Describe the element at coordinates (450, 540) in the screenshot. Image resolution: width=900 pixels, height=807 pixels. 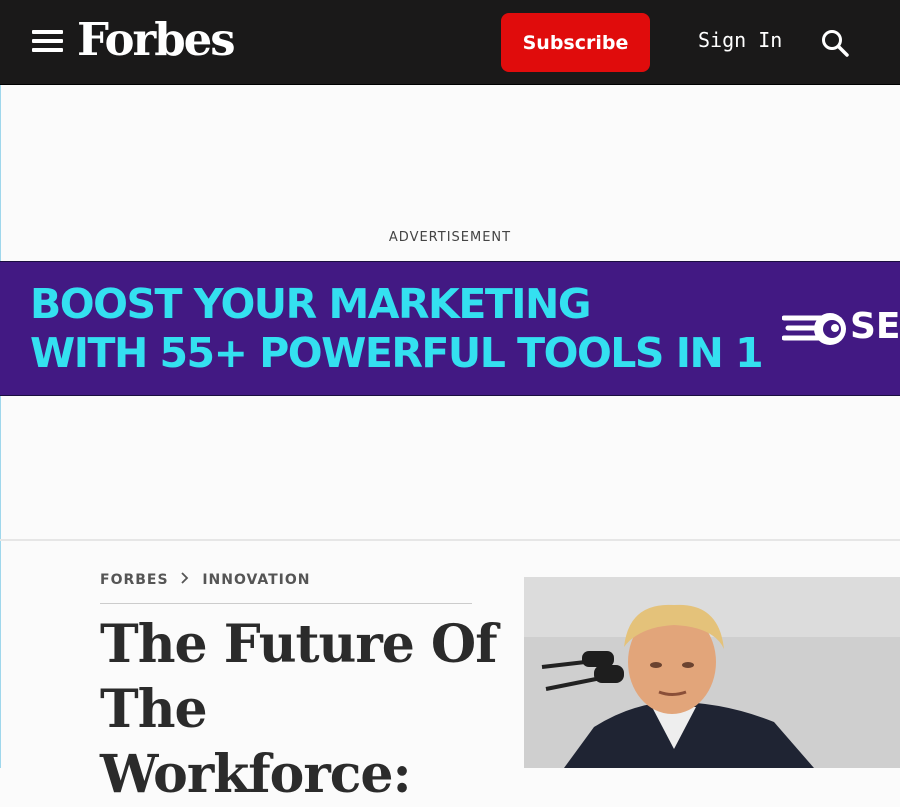
I see `section-divider` at that location.